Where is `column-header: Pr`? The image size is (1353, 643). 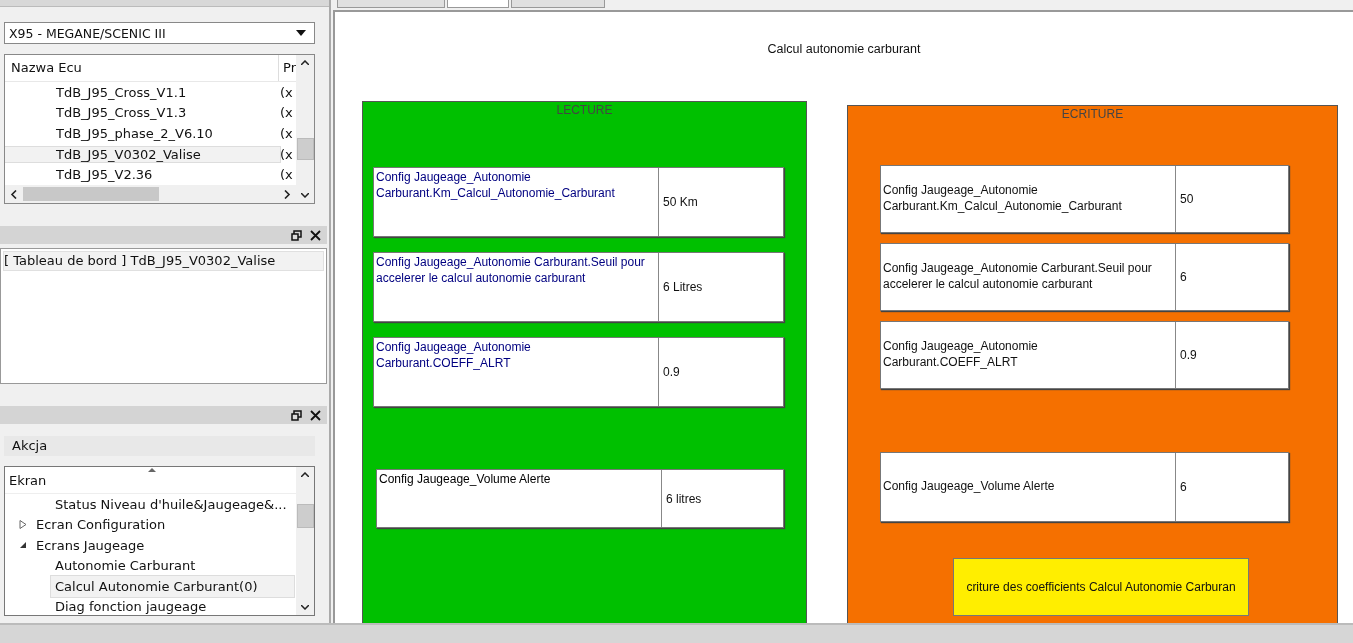
column-header: Pr is located at coordinates (287, 68).